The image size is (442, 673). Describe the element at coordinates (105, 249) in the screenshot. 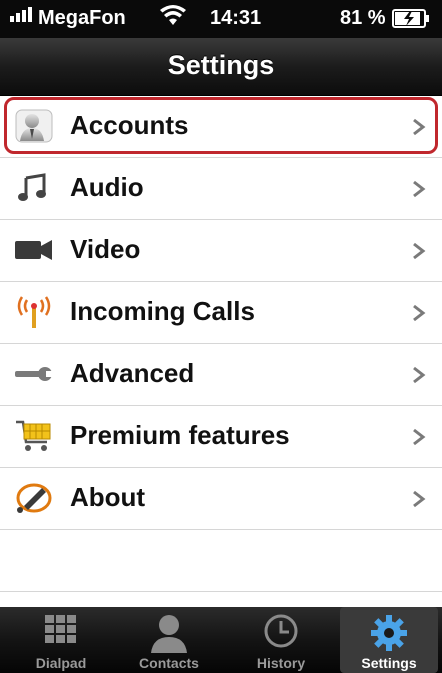

I see `settings-item-label: Video` at that location.